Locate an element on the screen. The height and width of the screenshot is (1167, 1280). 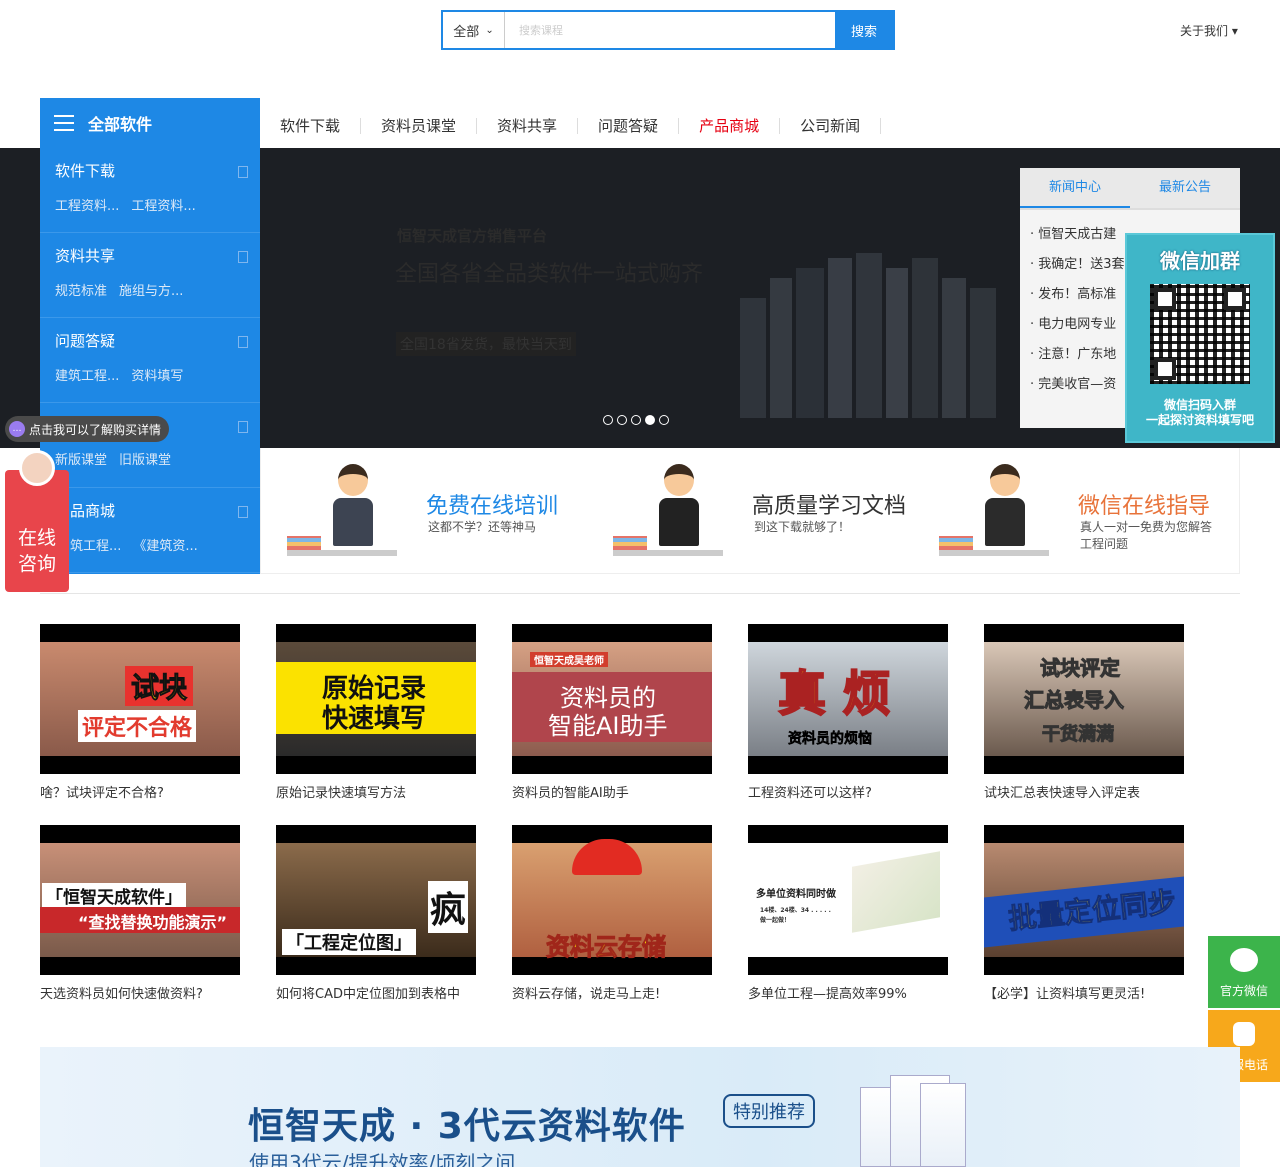
carousel-dots is located at coordinates (636, 420).